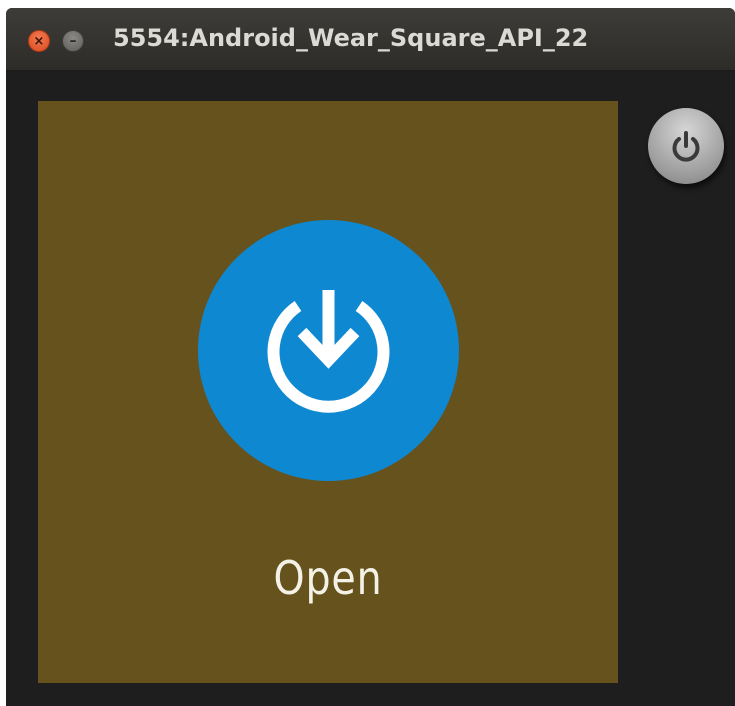  I want to click on window-minimize-button: –, so click(73, 41).